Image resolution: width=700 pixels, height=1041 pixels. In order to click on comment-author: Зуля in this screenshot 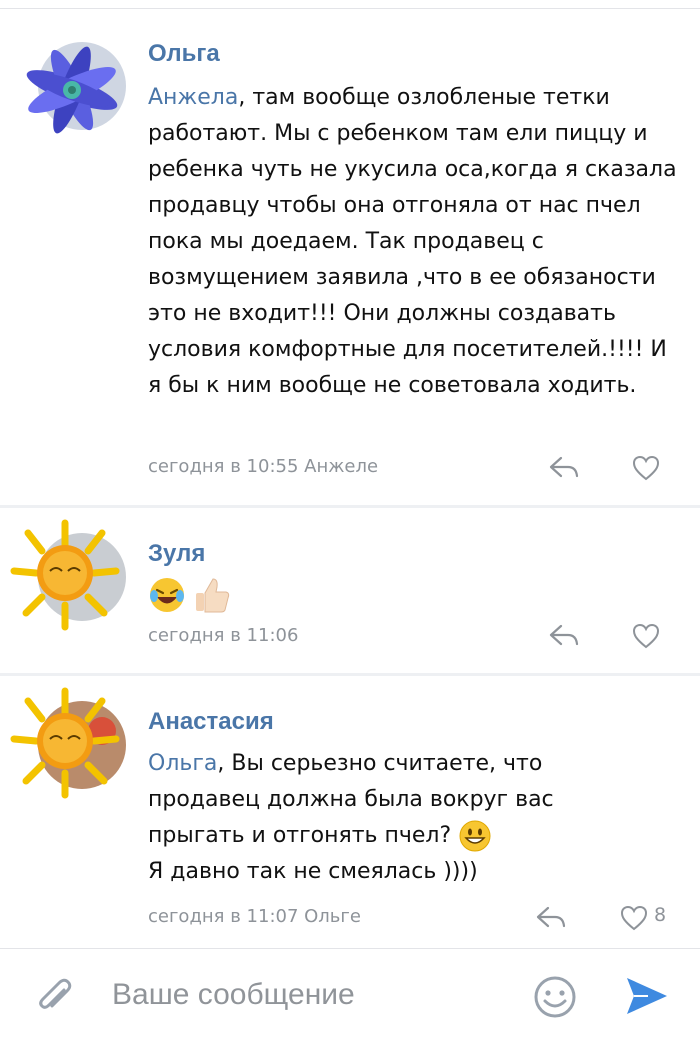, I will do `click(176, 554)`.